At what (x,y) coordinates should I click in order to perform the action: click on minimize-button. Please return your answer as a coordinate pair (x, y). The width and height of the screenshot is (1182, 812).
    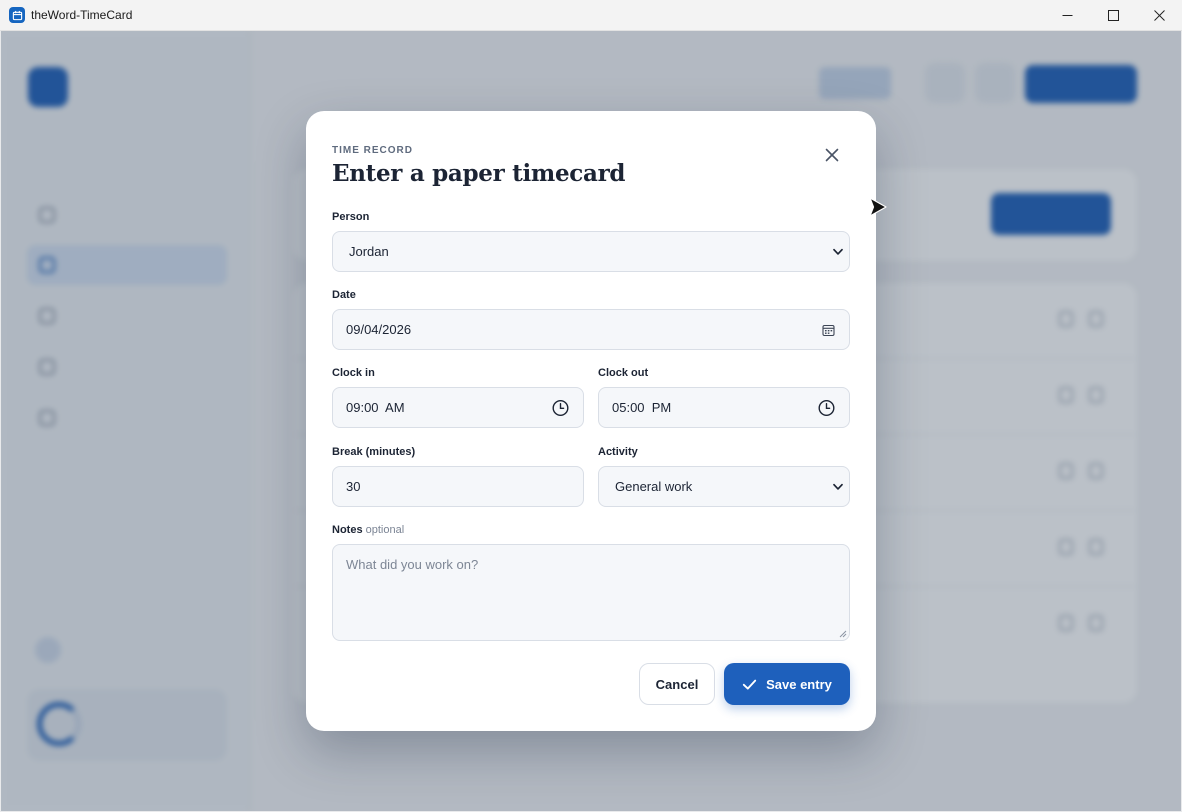
    Looking at the image, I should click on (1067, 15).